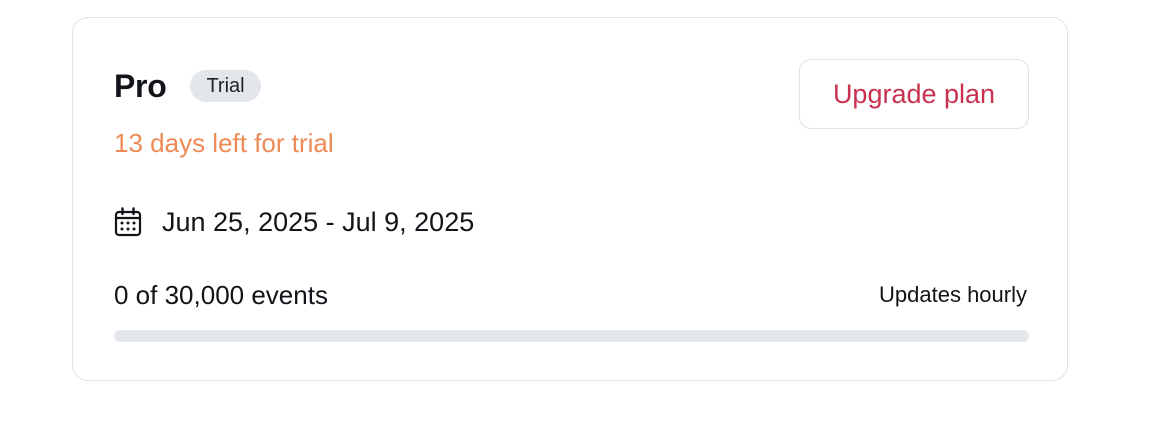 The width and height of the screenshot is (1152, 436). Describe the element at coordinates (128, 222) in the screenshot. I see `calendar-icon` at that location.